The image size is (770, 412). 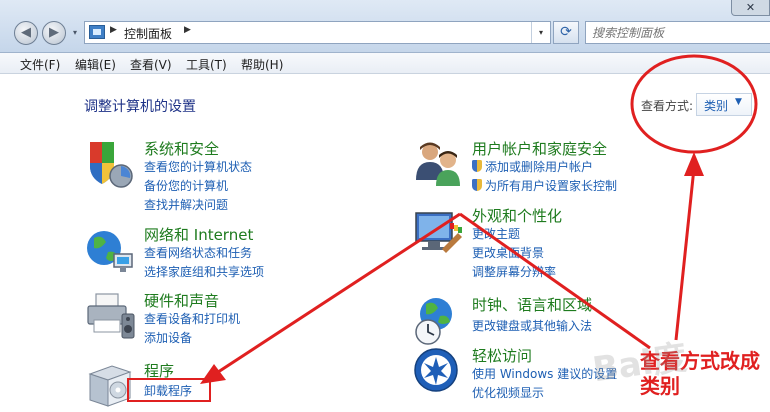 I want to click on link-parental-controls: 为所有用户设置家长控制, so click(x=544, y=185).